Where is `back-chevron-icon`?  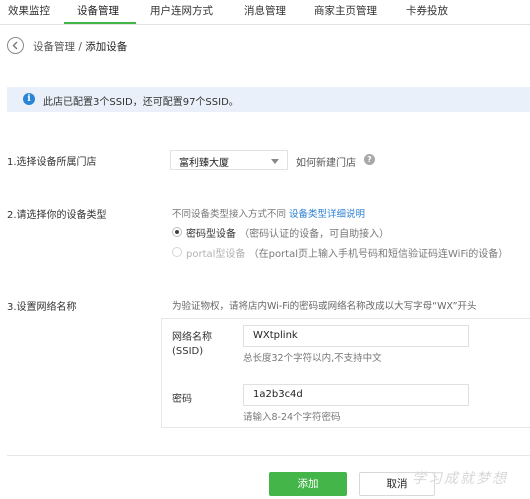 back-chevron-icon is located at coordinates (15, 45).